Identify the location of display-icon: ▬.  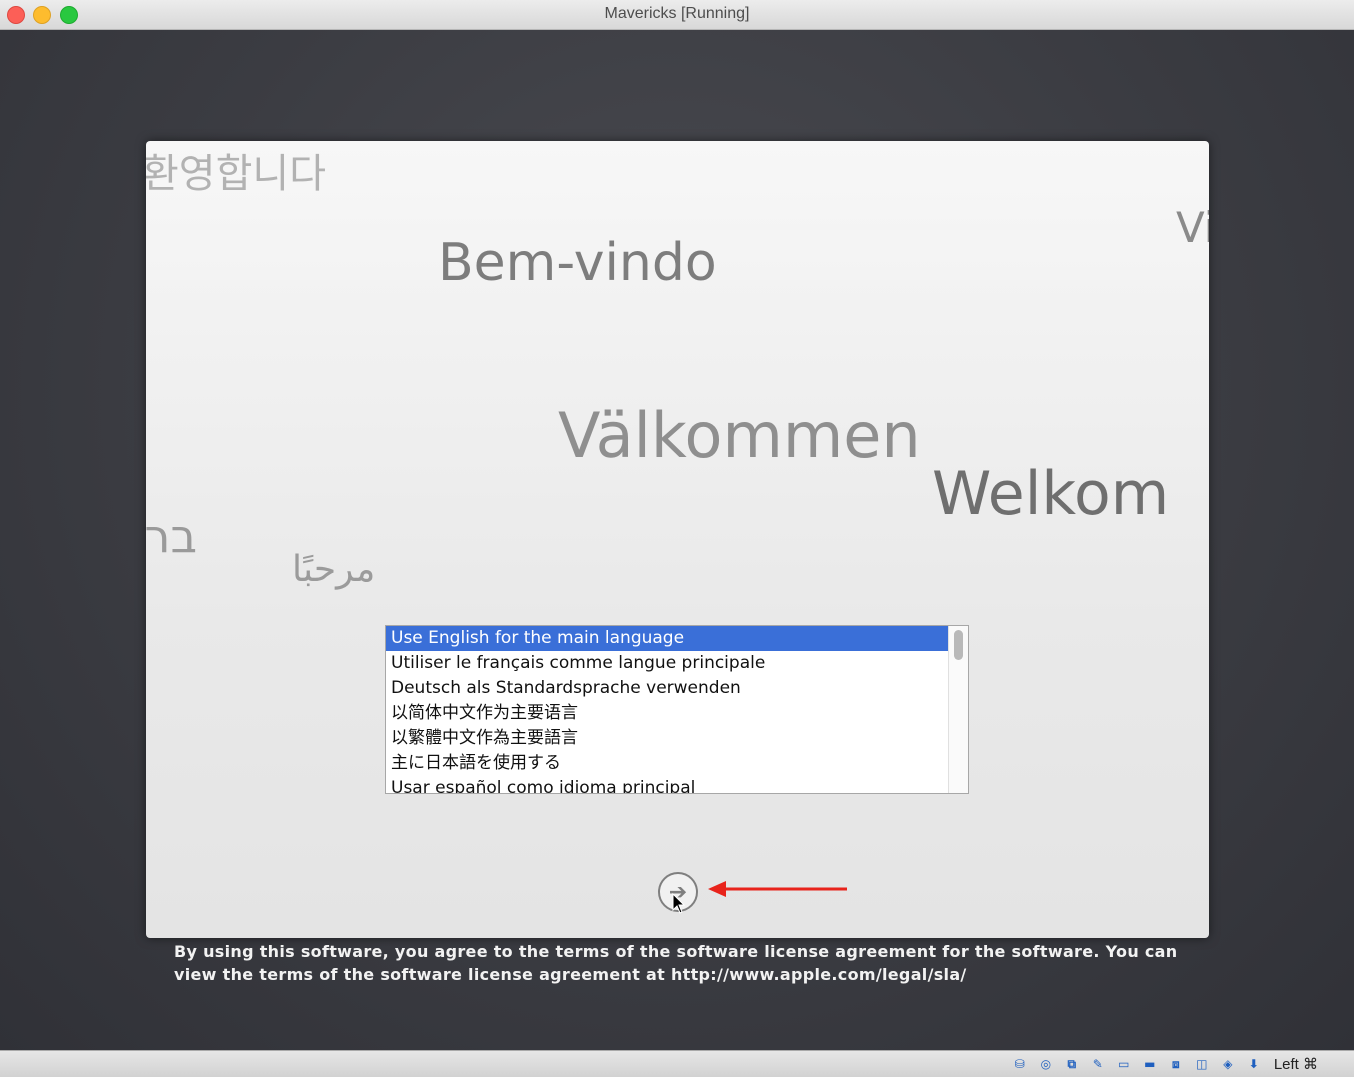
(1150, 1064).